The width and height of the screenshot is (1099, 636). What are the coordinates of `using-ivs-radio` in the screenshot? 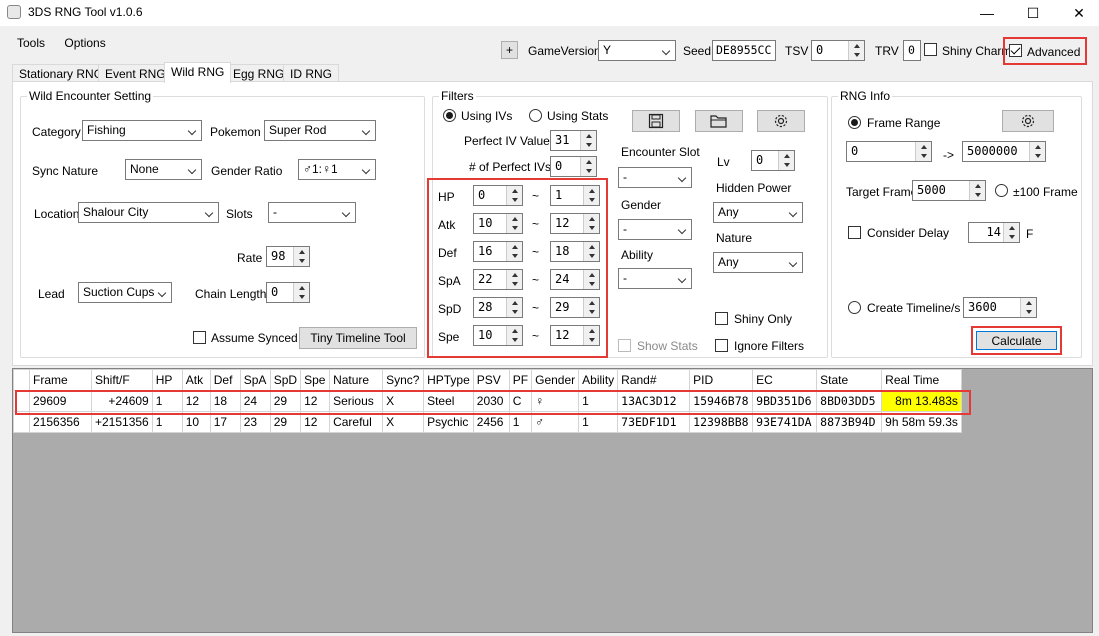 It's located at (449, 115).